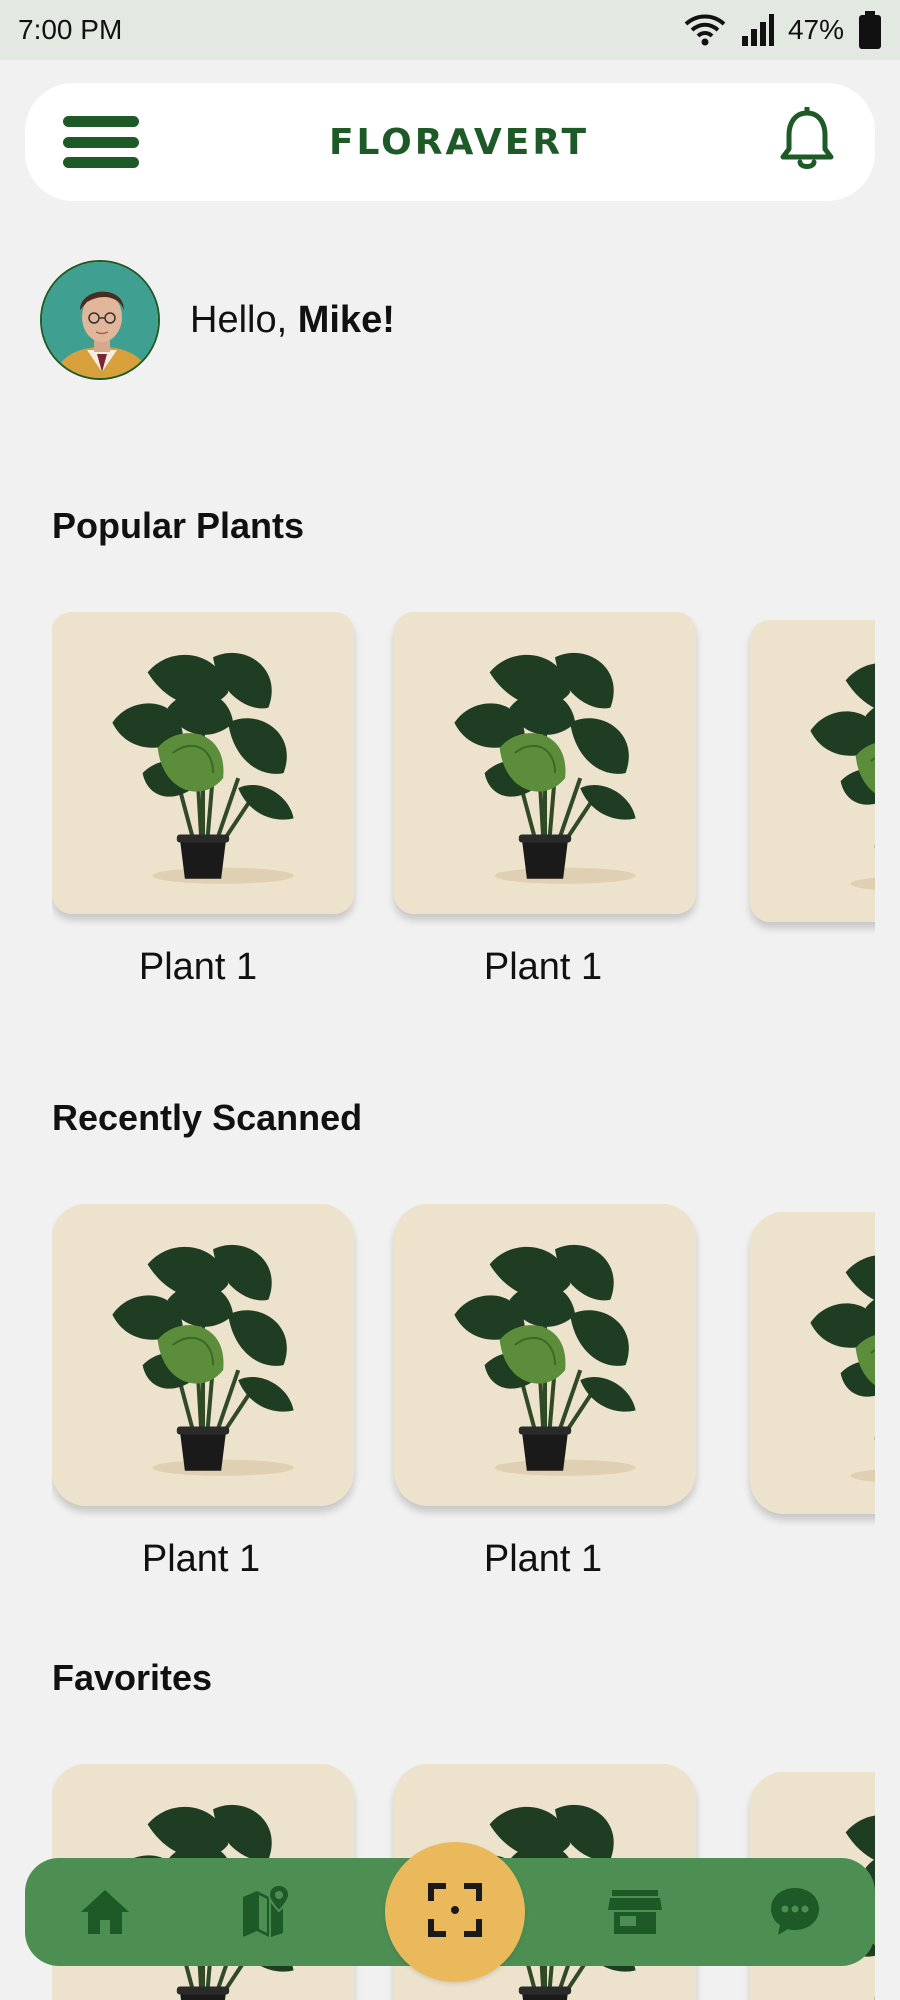  I want to click on brand-title: FLORAVERT, so click(459, 142).